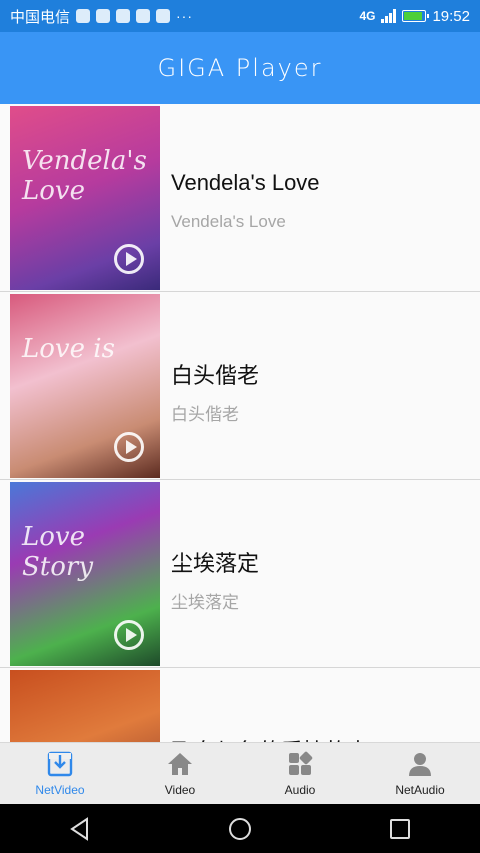 This screenshot has width=480, height=853. I want to click on tab-label: Audio, so click(300, 790).